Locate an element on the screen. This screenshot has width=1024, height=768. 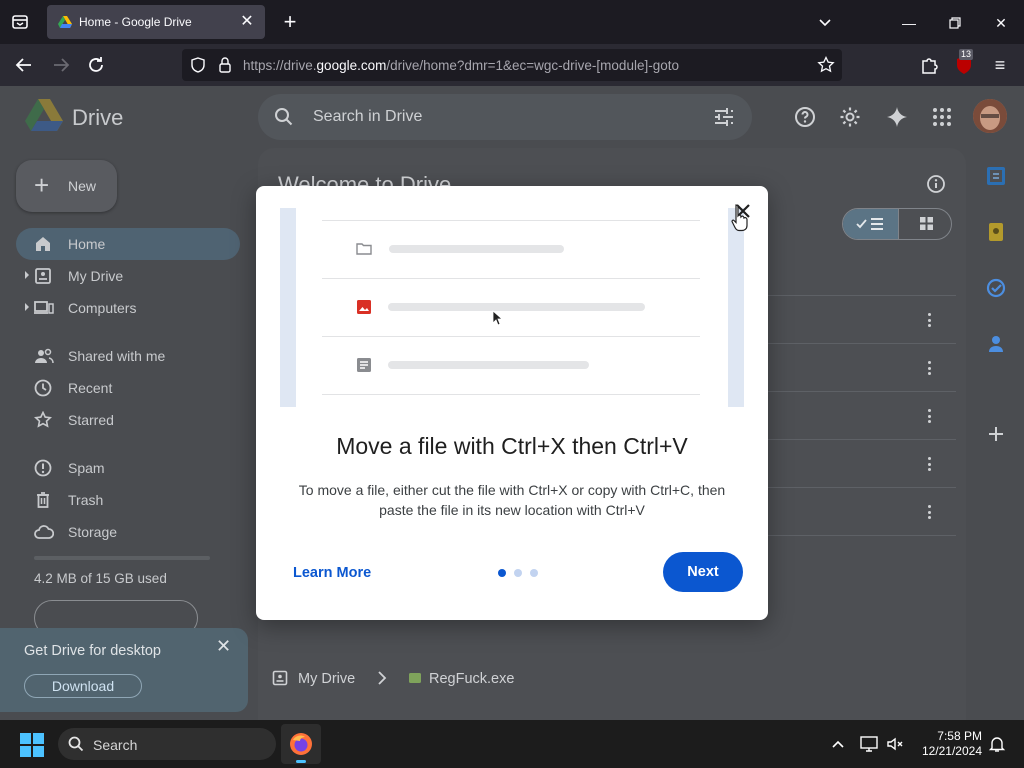
list-all-tabs-icon is located at coordinates (825, 23).